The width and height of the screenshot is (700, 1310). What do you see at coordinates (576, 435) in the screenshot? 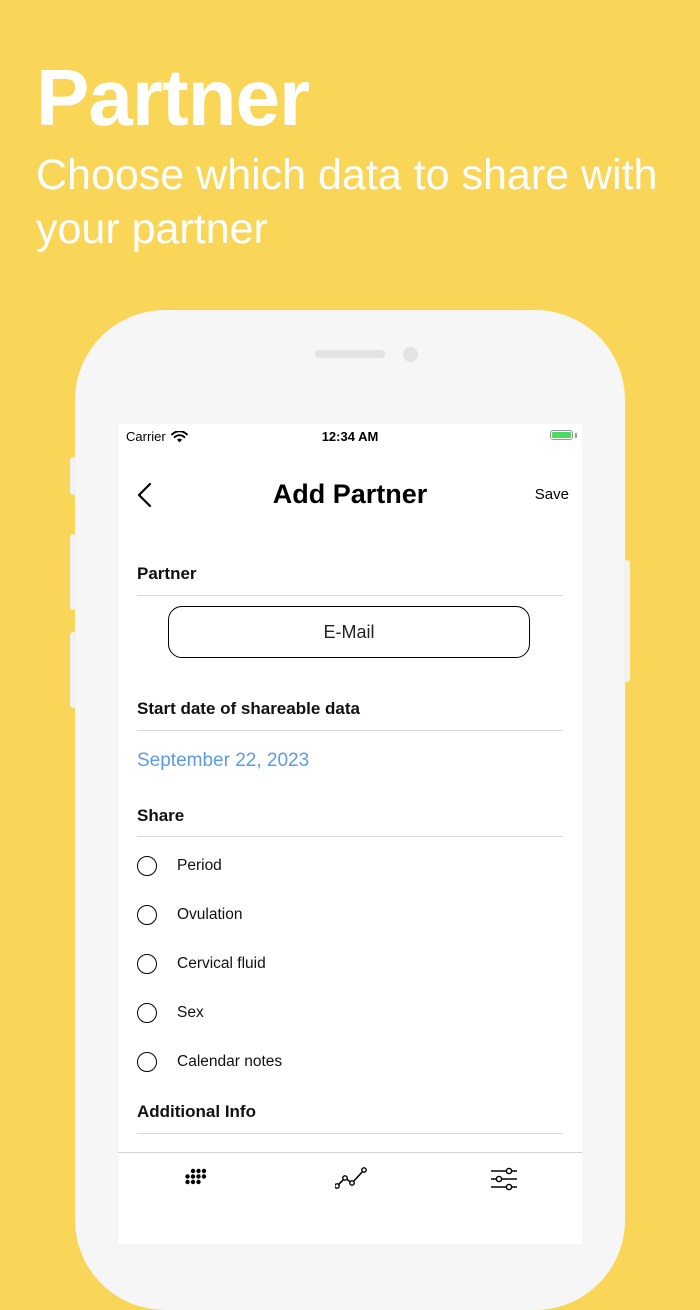
I see `battery-tip` at bounding box center [576, 435].